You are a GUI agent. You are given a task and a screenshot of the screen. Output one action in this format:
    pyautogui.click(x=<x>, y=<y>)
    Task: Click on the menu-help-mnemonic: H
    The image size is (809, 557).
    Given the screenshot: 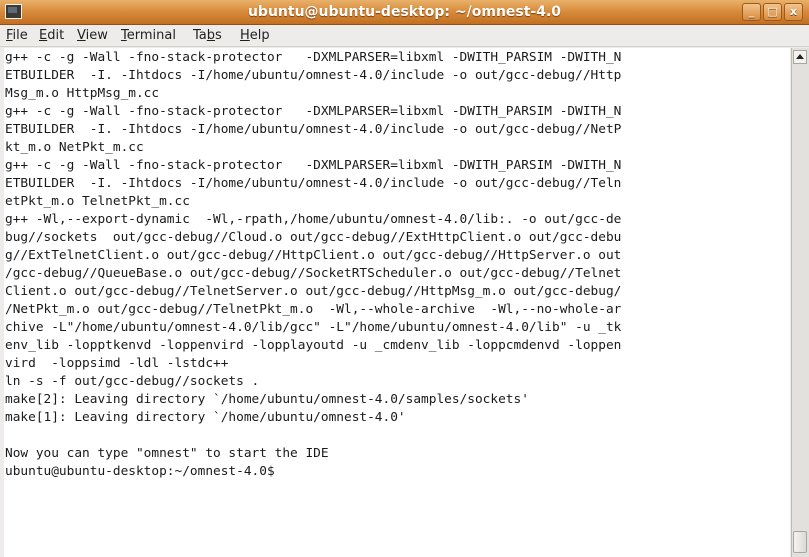 What is the action you would take?
    pyautogui.click(x=245, y=35)
    